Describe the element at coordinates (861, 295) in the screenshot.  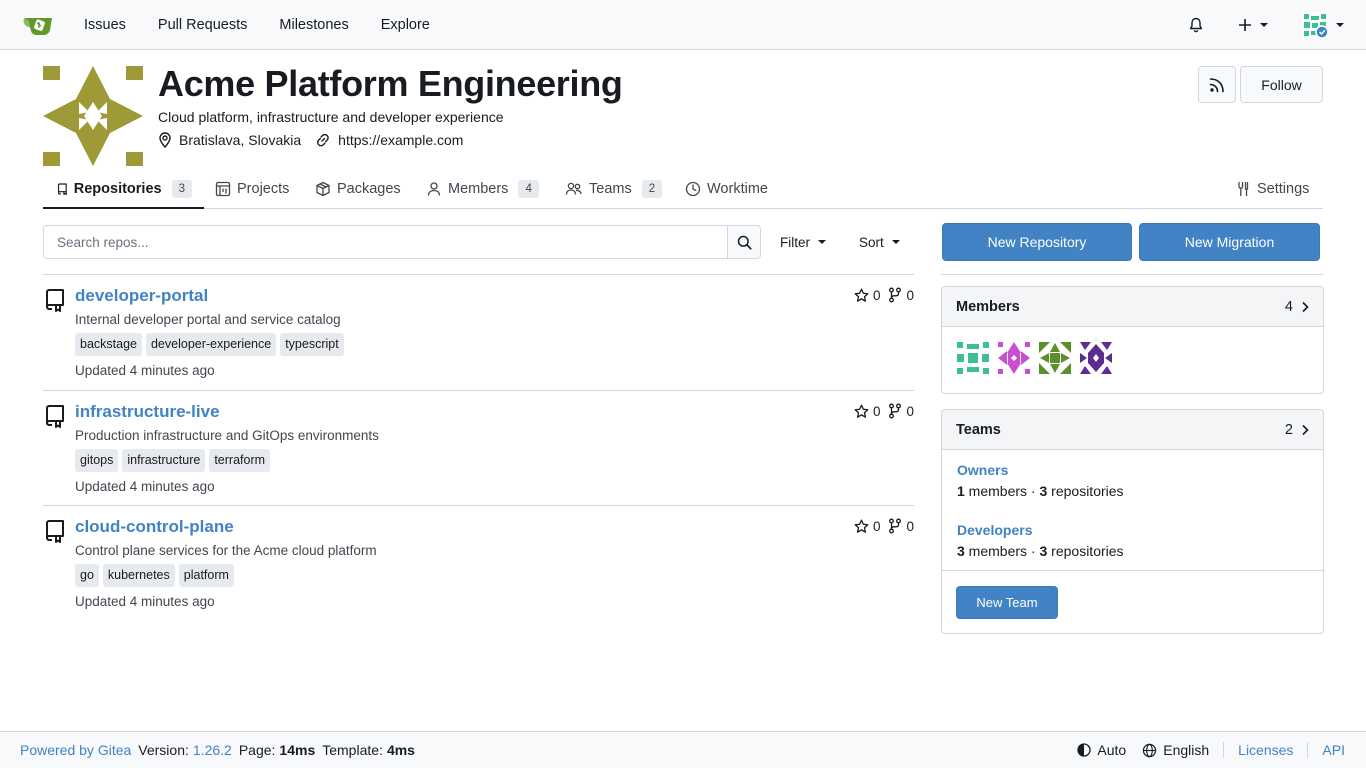
I see `star-icon` at that location.